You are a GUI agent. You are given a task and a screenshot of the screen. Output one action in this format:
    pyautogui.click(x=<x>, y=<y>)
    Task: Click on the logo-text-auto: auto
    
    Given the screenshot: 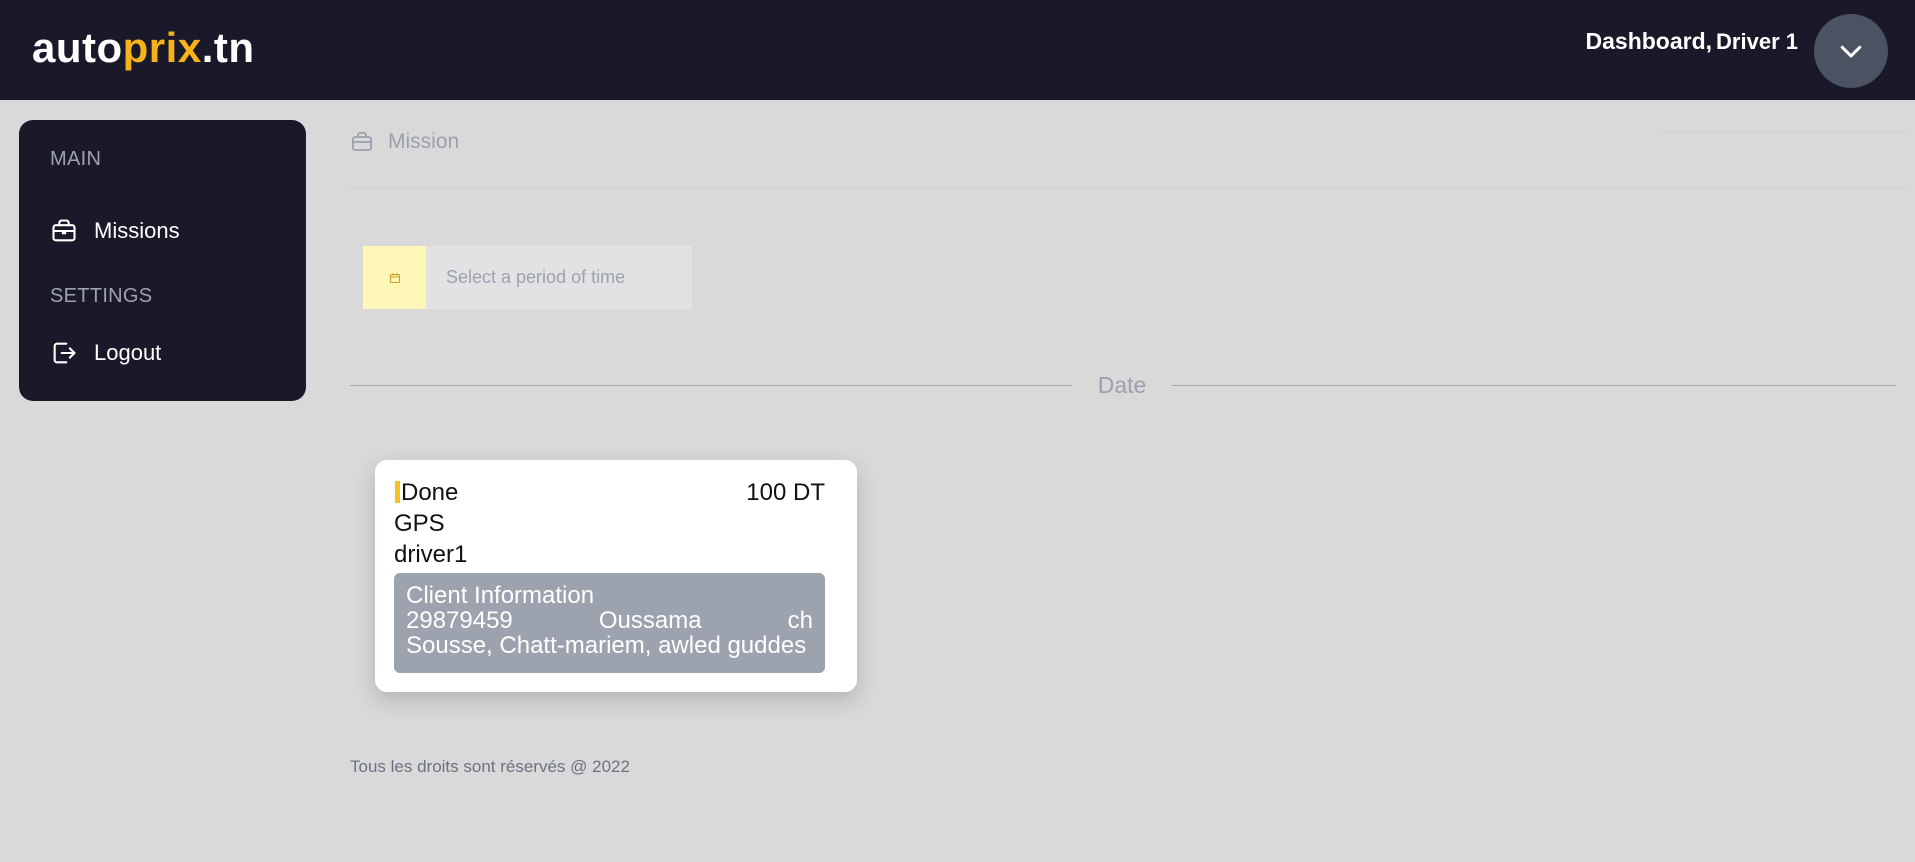 What is the action you would take?
    pyautogui.click(x=77, y=47)
    